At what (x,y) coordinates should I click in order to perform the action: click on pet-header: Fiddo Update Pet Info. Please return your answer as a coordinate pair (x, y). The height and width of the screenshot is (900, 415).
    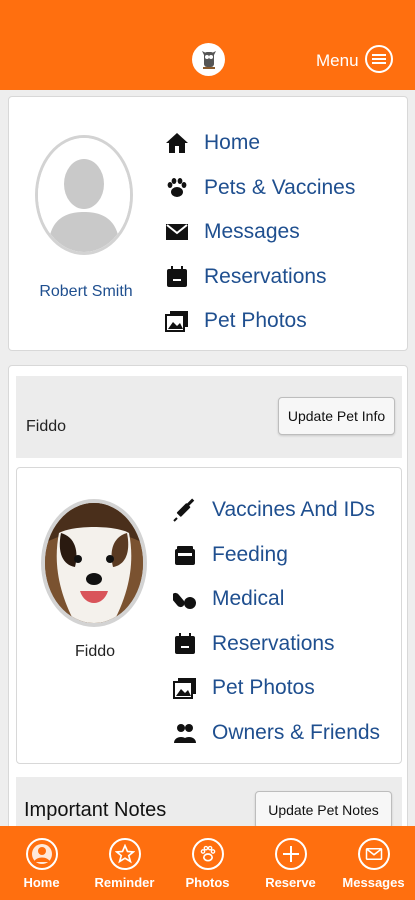
    Looking at the image, I should click on (209, 417).